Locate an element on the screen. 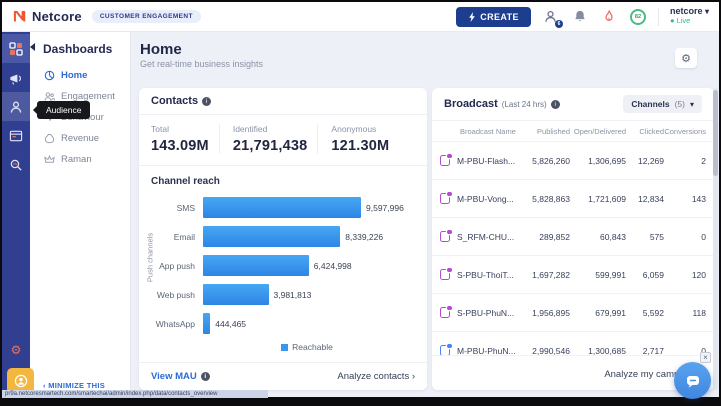 This screenshot has width=721, height=406. bar-label: Web push is located at coordinates (175, 294).